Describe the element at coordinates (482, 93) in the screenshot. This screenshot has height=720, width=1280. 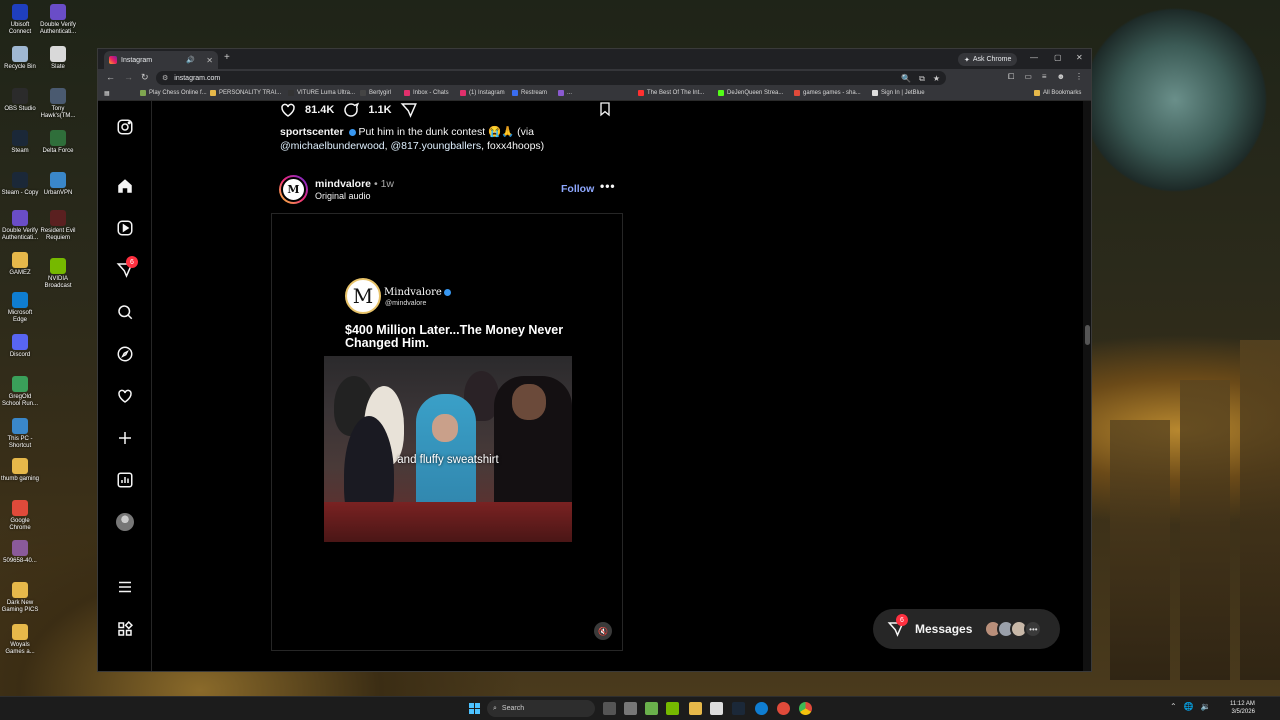
I see `bookmark-item: (1) Instagram` at that location.